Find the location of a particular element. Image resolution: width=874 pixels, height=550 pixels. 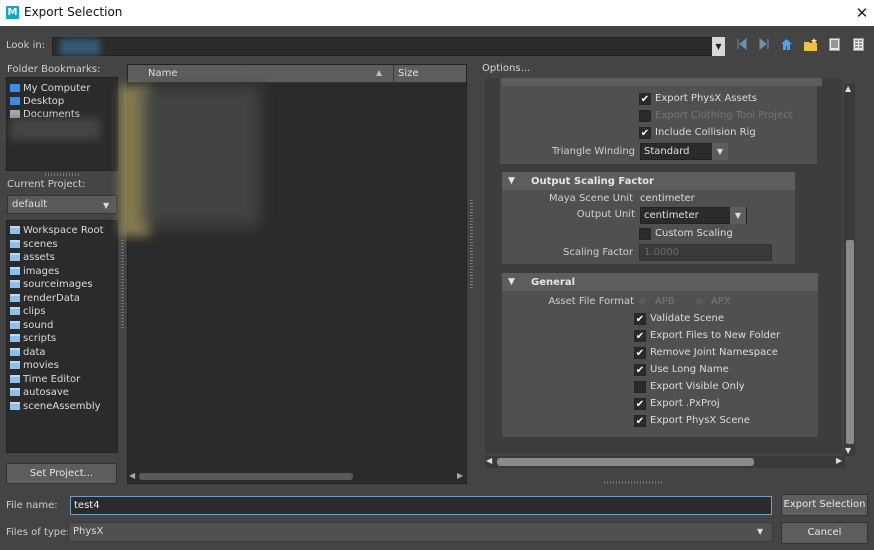

export-visible-only-checkbox is located at coordinates (640, 387).